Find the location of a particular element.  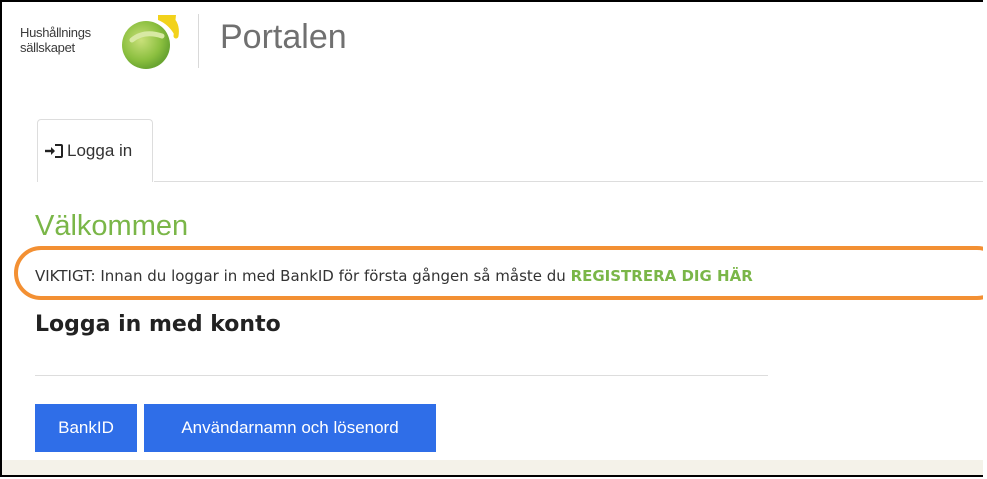

tab-bar: Logga in is located at coordinates (492, 150).